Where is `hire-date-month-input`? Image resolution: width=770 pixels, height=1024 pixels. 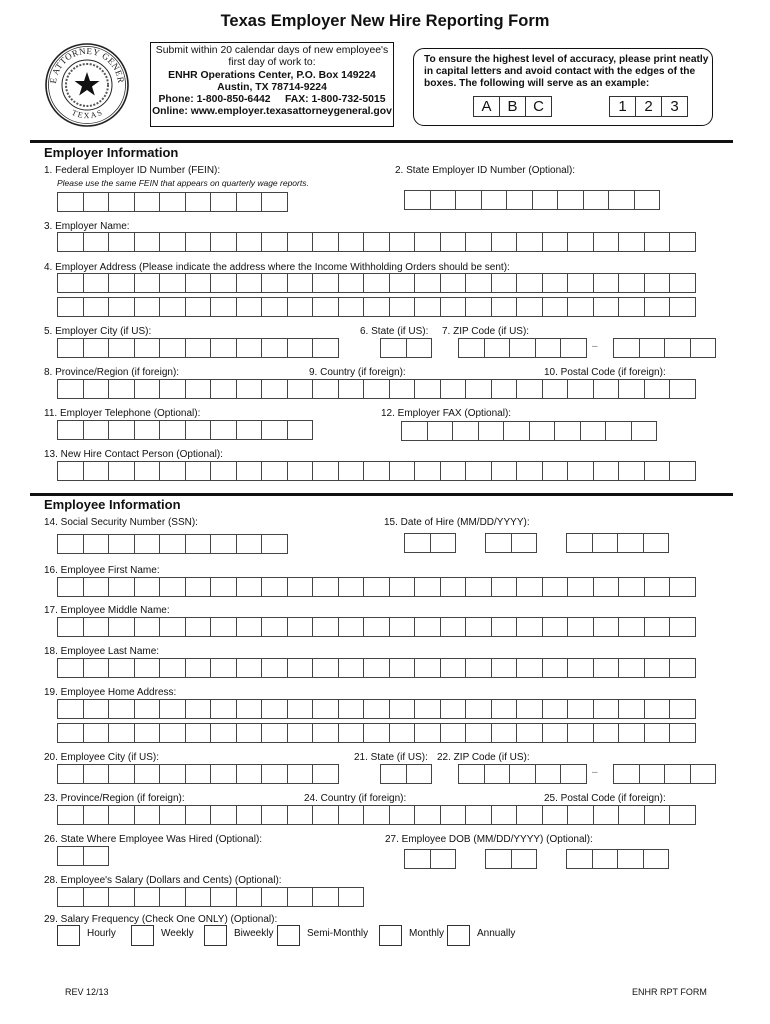
hire-date-month-input is located at coordinates (430, 543).